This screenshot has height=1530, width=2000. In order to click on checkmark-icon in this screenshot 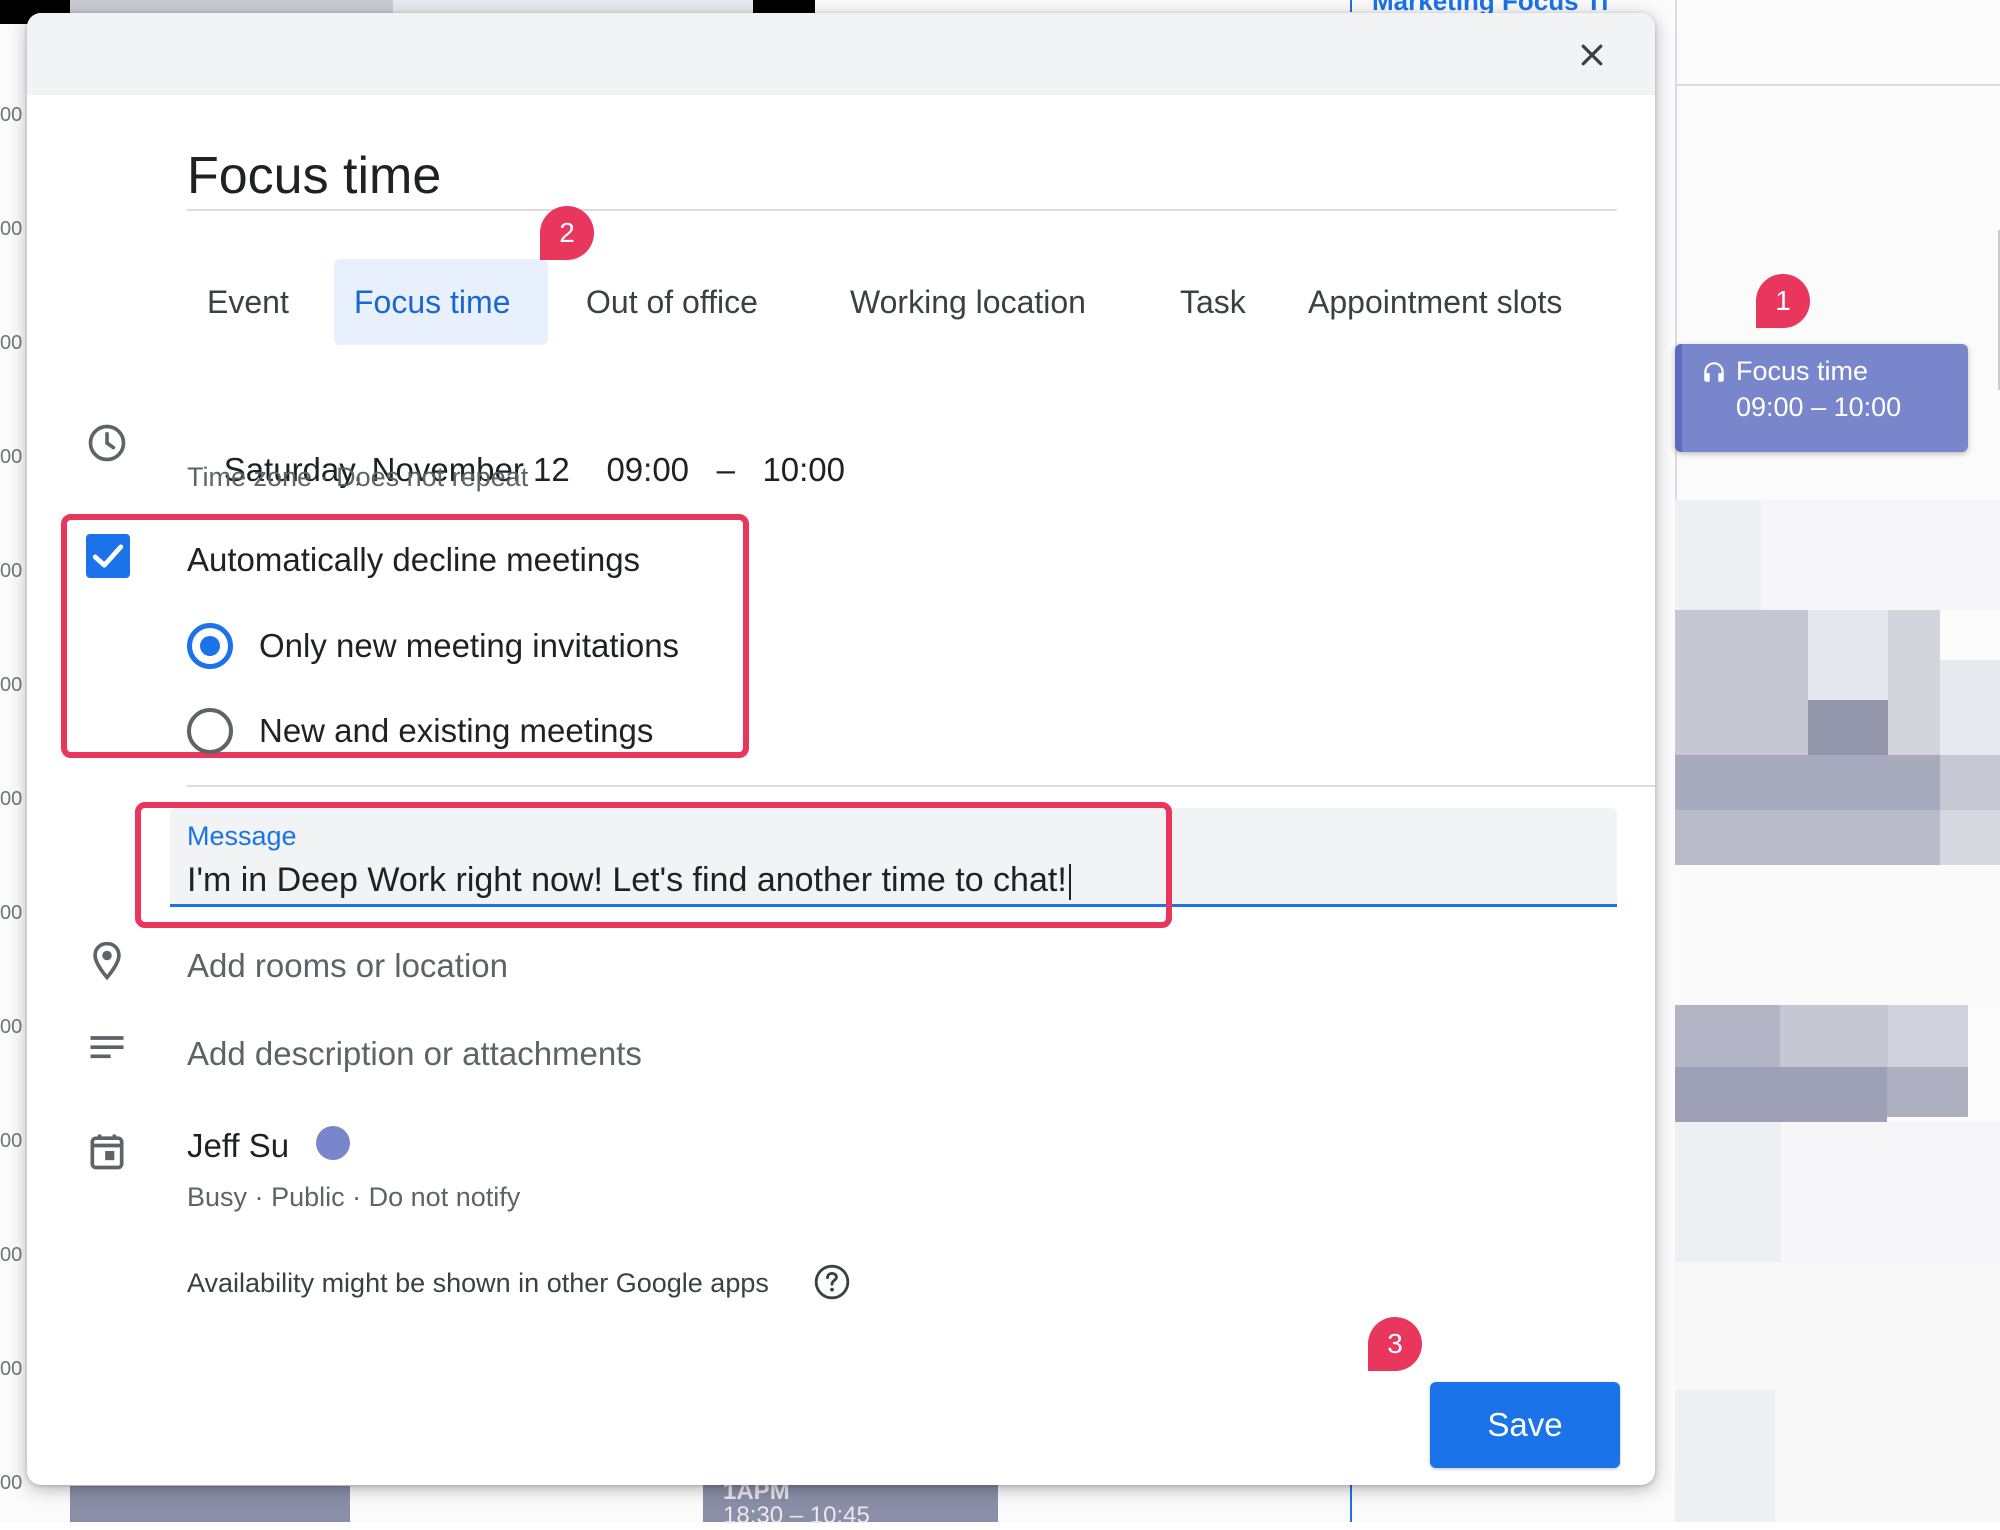, I will do `click(108, 556)`.